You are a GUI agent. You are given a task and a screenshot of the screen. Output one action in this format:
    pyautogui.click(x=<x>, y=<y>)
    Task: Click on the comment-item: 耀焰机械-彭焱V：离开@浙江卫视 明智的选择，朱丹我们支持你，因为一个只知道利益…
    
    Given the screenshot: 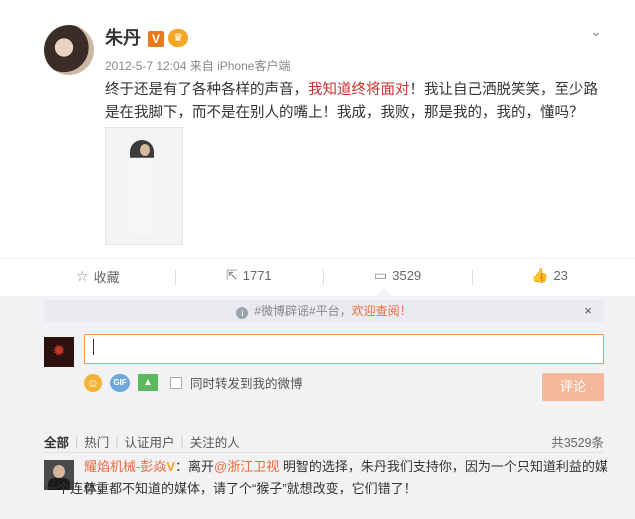 What is the action you would take?
    pyautogui.click(x=326, y=478)
    